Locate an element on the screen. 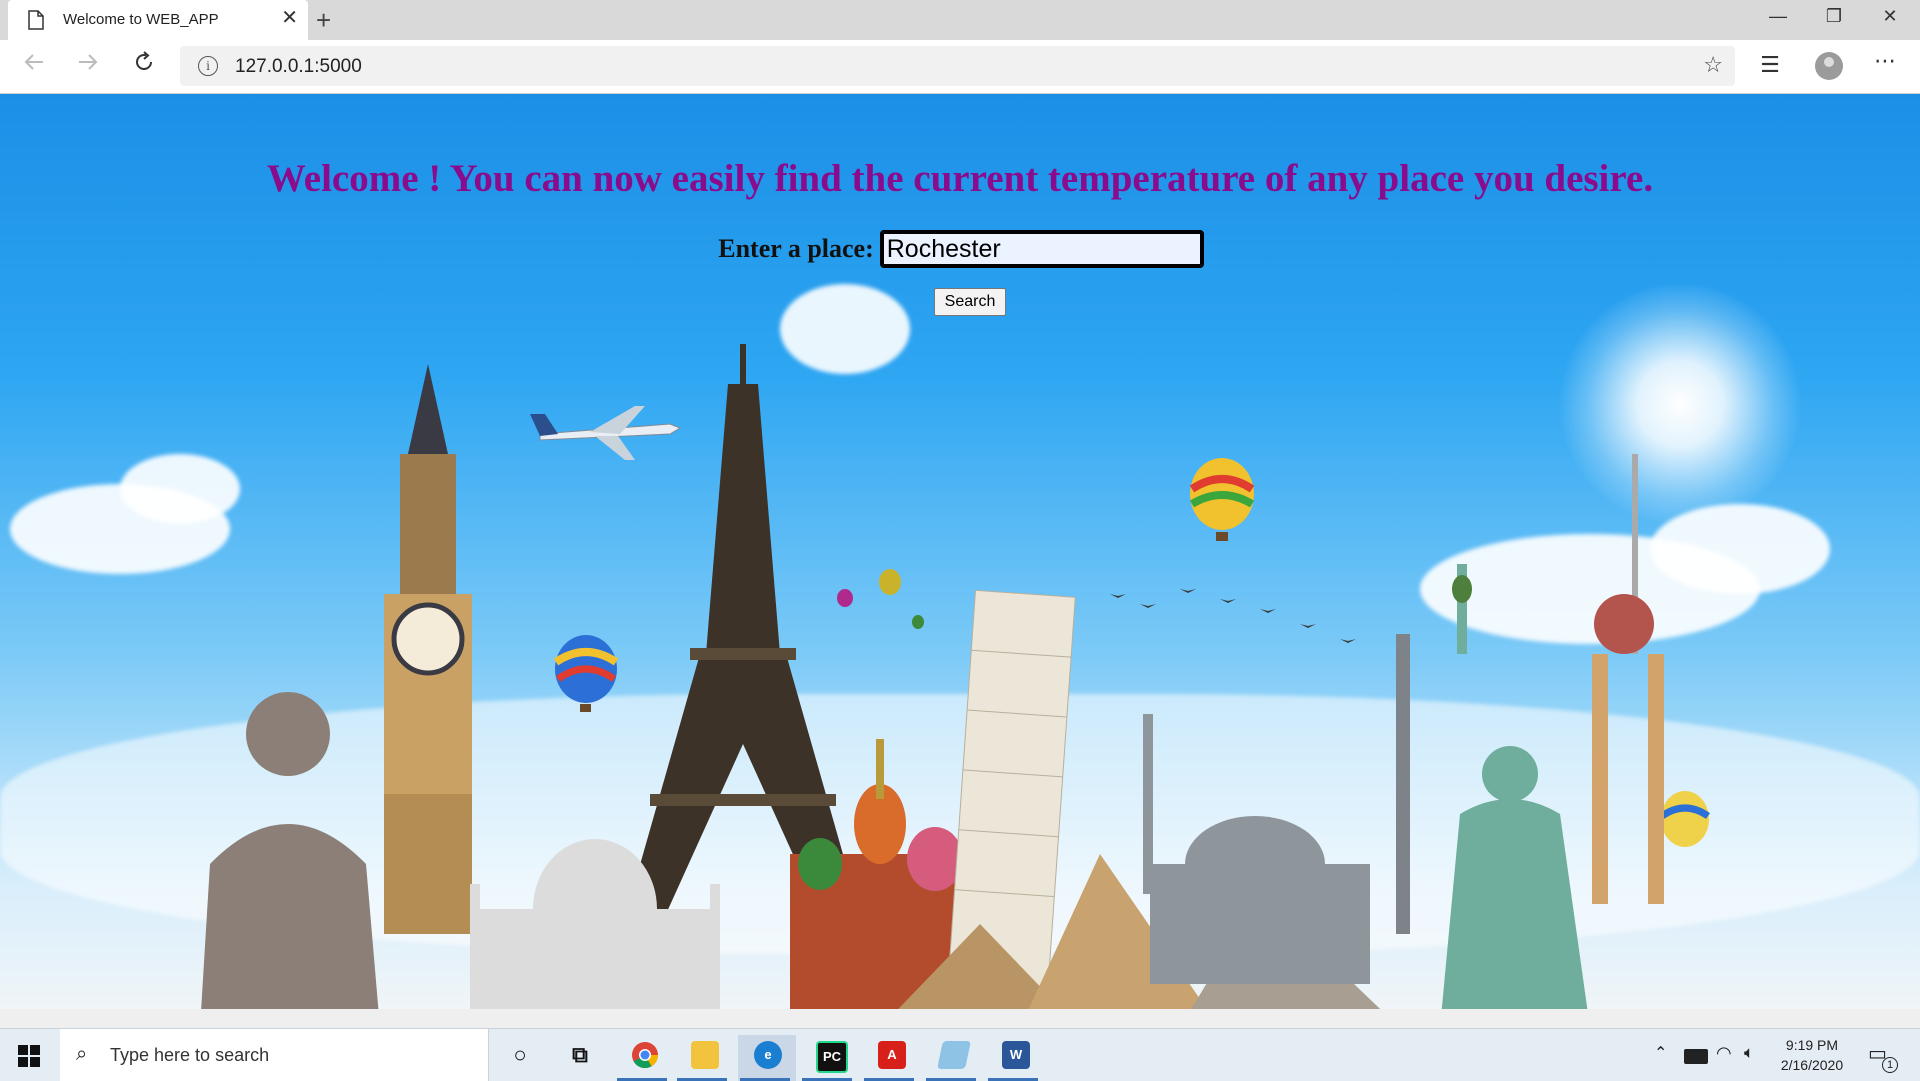  browser-toolbar: i 127.0.0.1:5000 ☆ ☰ ⋯ is located at coordinates (960, 67).